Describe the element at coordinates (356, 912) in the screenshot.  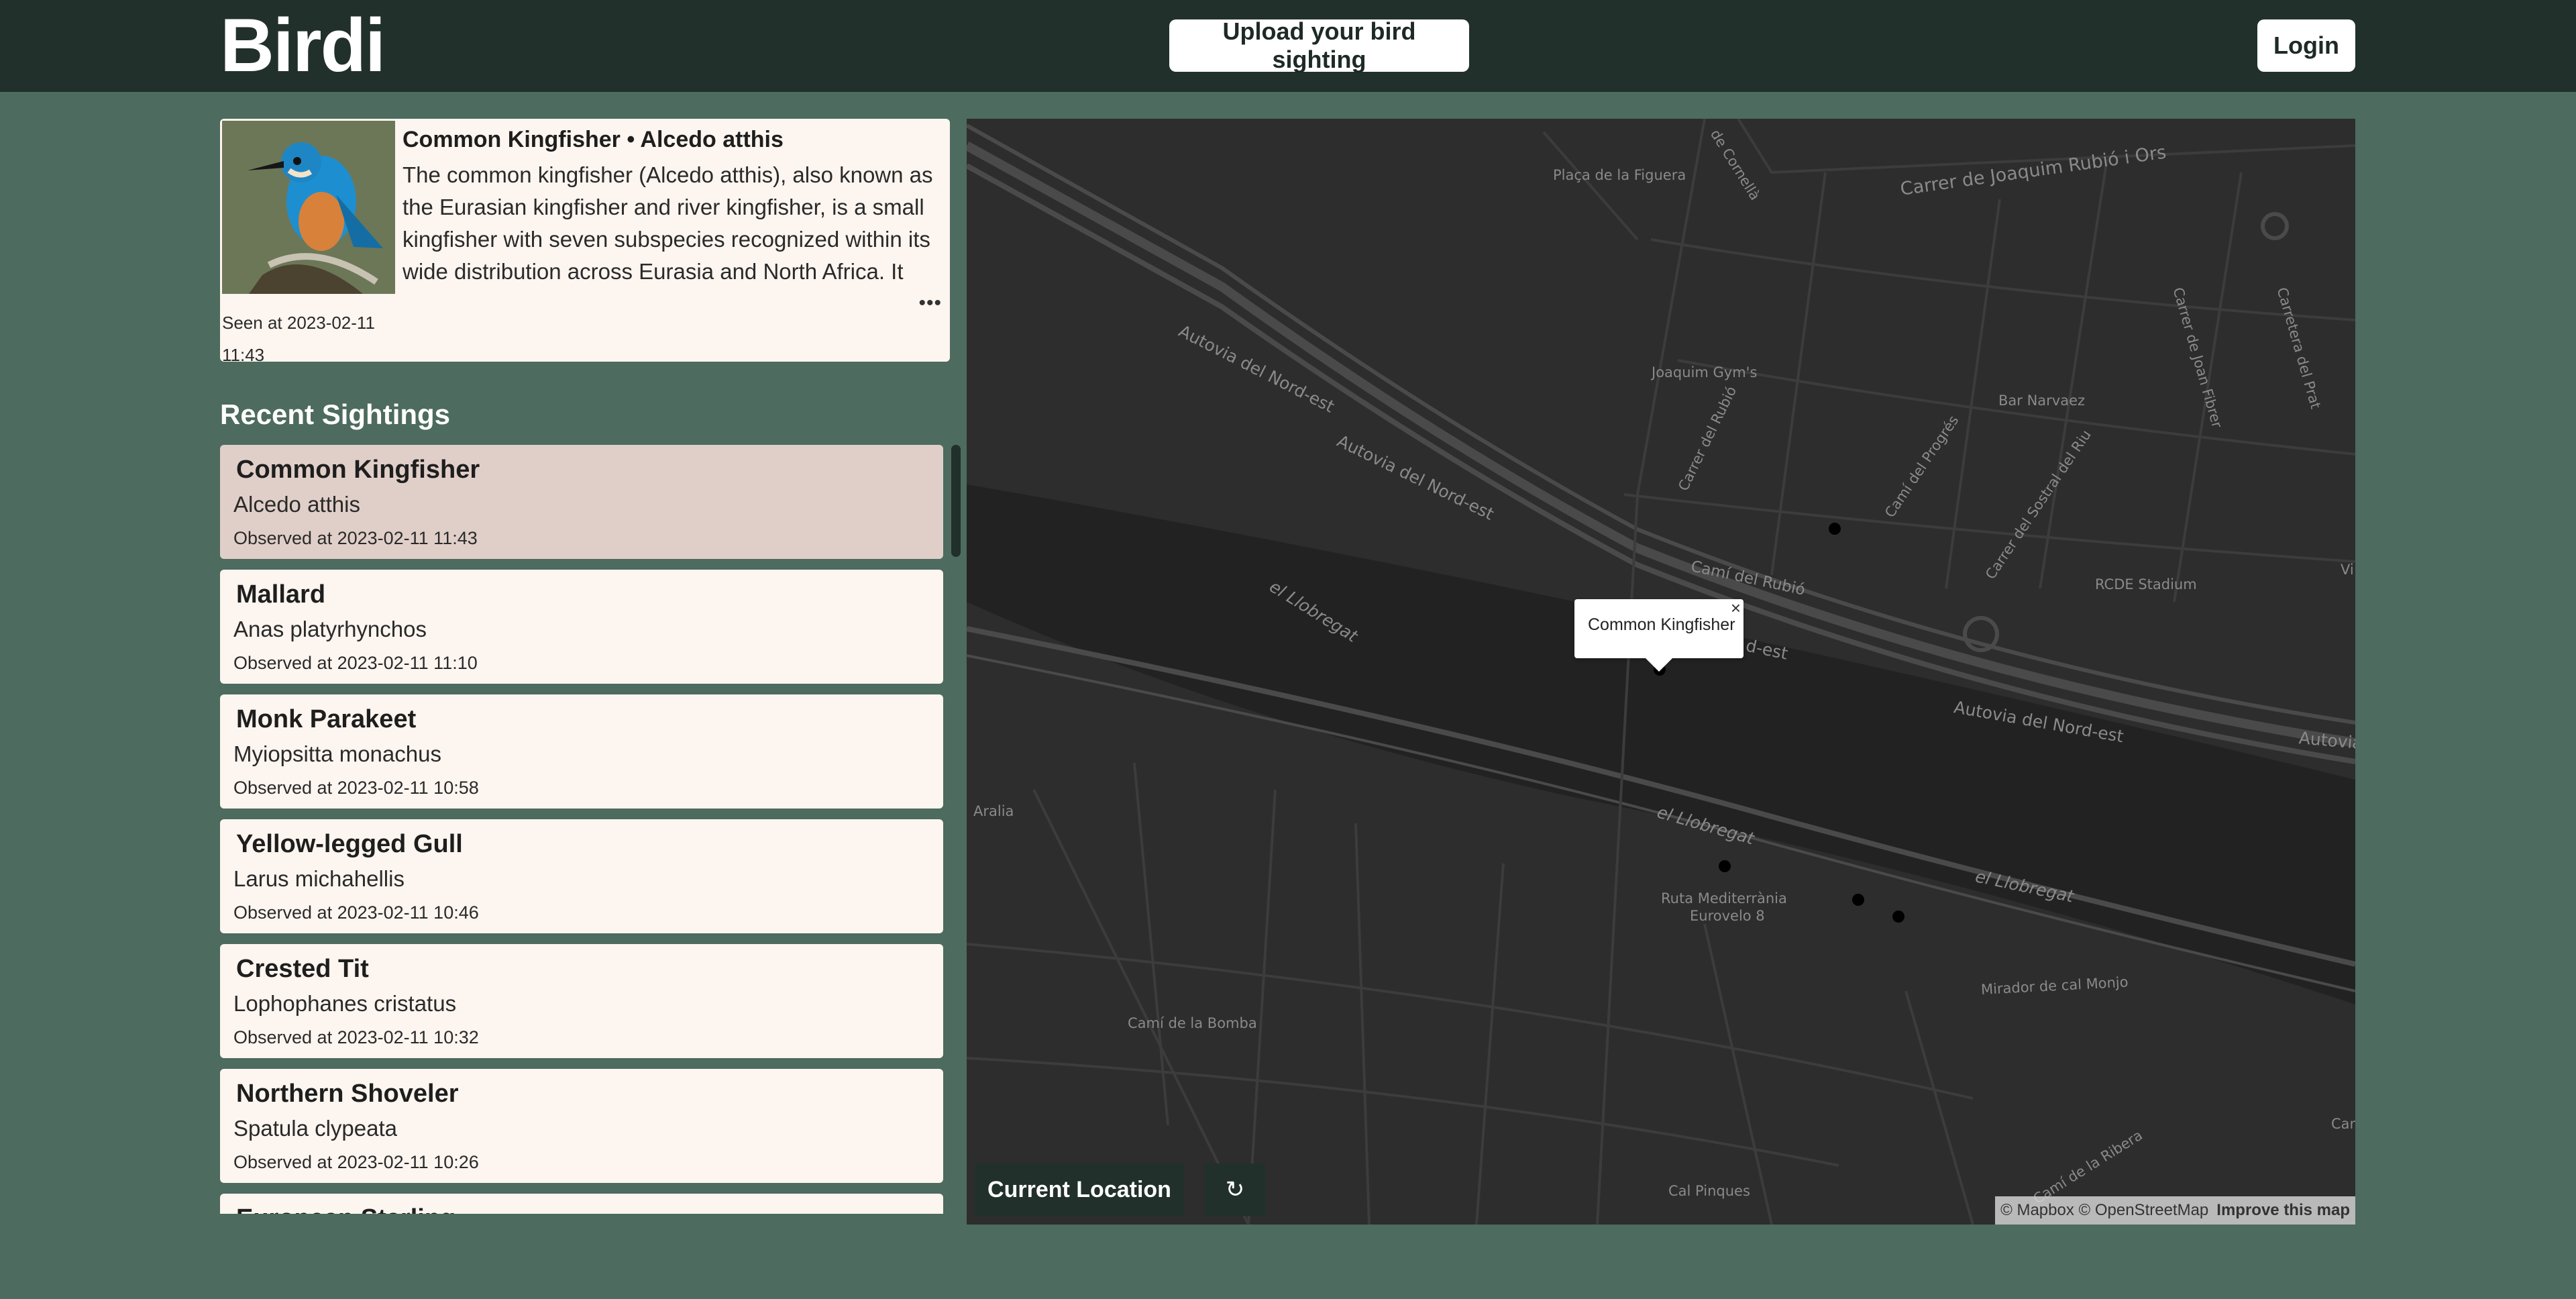
I see `sighting-observed-at: Observed at 2023-02-11 10:46` at that location.